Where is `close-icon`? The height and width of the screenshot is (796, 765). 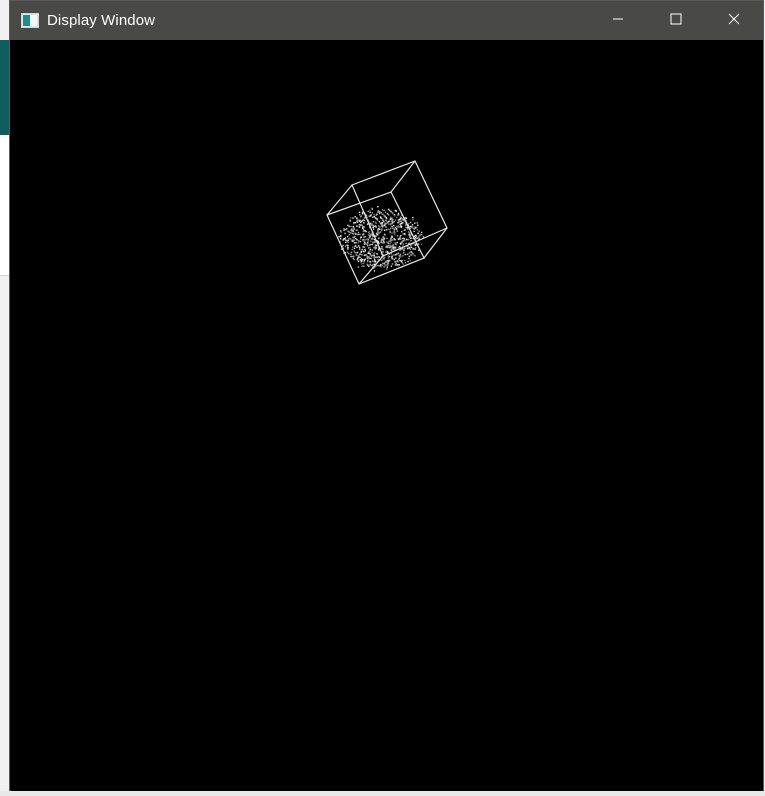
close-icon is located at coordinates (734, 21).